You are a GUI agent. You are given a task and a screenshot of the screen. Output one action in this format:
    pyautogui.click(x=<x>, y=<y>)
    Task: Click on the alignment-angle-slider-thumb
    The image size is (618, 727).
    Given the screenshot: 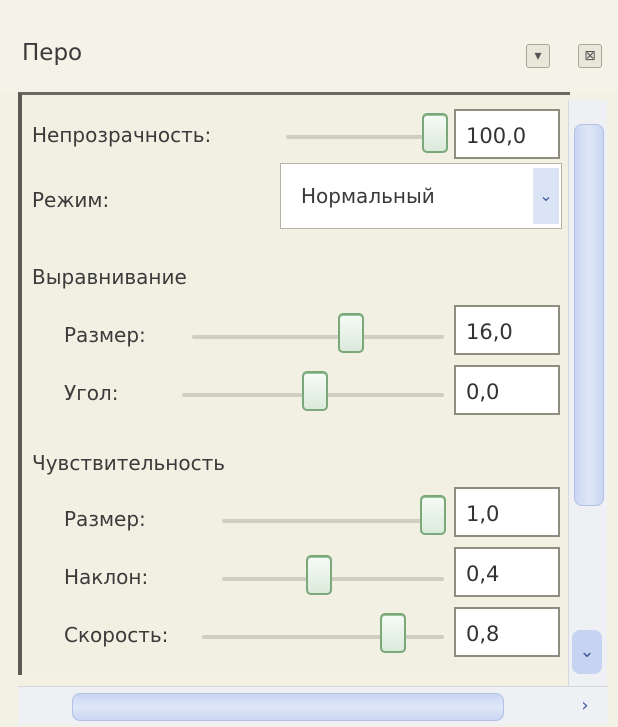 What is the action you would take?
    pyautogui.click(x=315, y=391)
    